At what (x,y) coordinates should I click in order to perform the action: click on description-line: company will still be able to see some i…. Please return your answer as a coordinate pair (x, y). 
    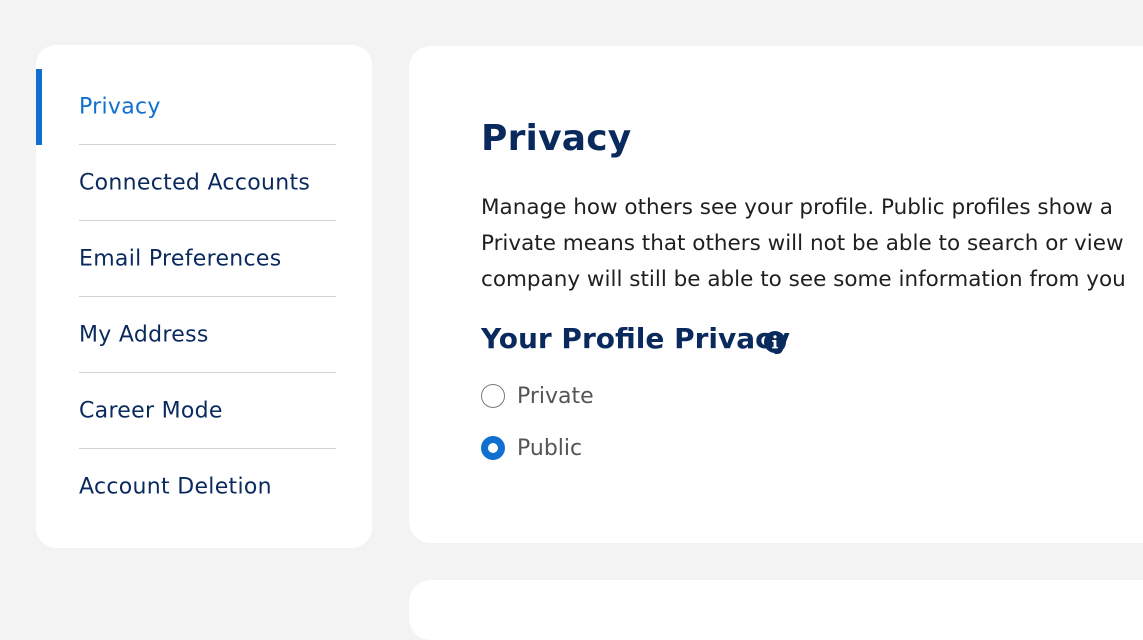
    Looking at the image, I should click on (803, 279).